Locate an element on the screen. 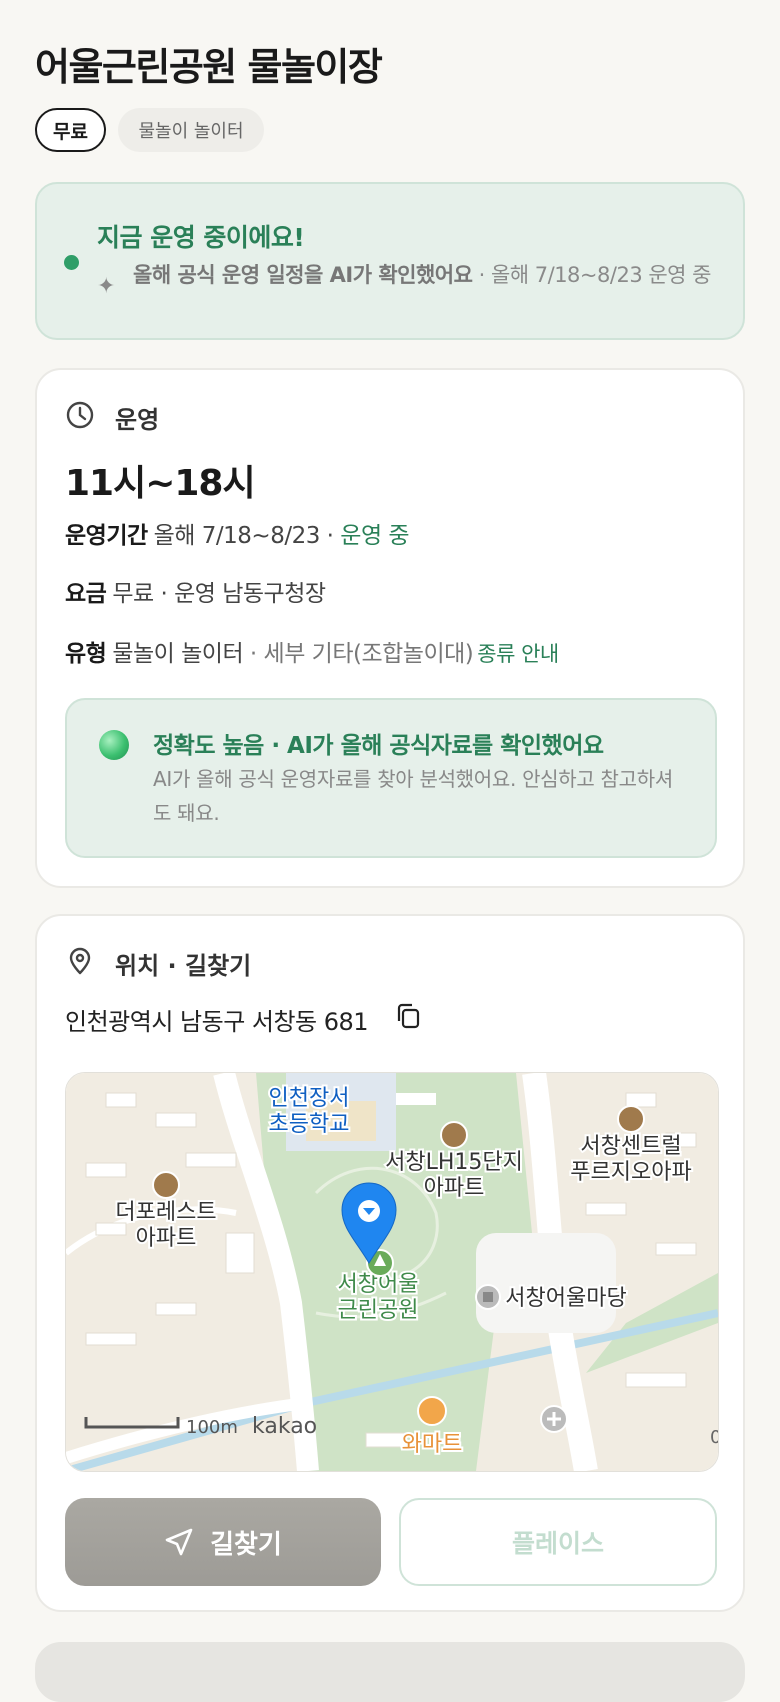 The height and width of the screenshot is (1702, 780). status-desc-rest: · 올해 7/18~8/23 운영 중 is located at coordinates (592, 275).